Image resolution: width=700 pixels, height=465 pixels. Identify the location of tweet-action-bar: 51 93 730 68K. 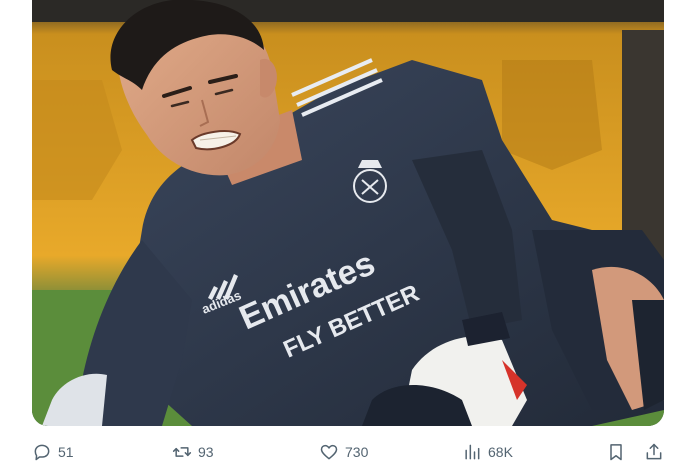
(350, 451).